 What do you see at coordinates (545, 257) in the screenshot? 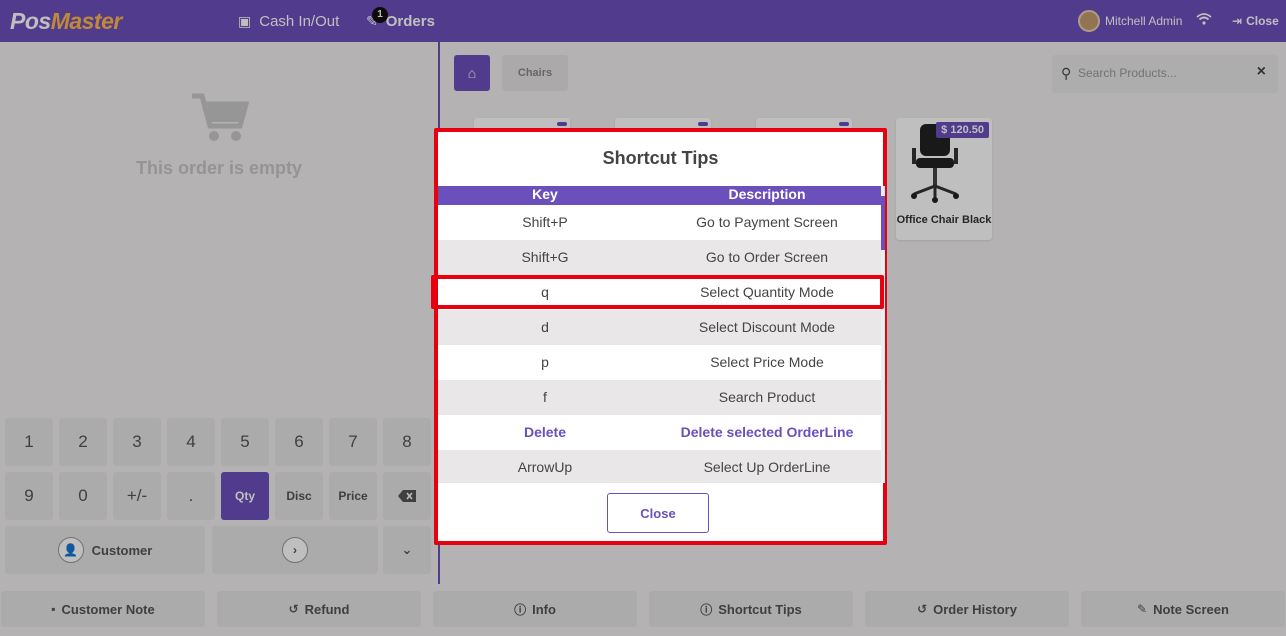
I see `row-key: Shift+G` at bounding box center [545, 257].